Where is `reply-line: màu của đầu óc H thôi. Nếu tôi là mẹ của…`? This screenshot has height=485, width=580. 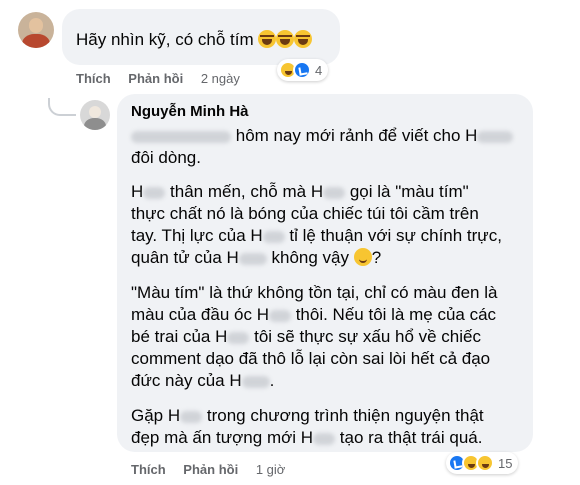
reply-line: màu của đầu óc H thôi. Nếu tôi là mẹ của… is located at coordinates (314, 314).